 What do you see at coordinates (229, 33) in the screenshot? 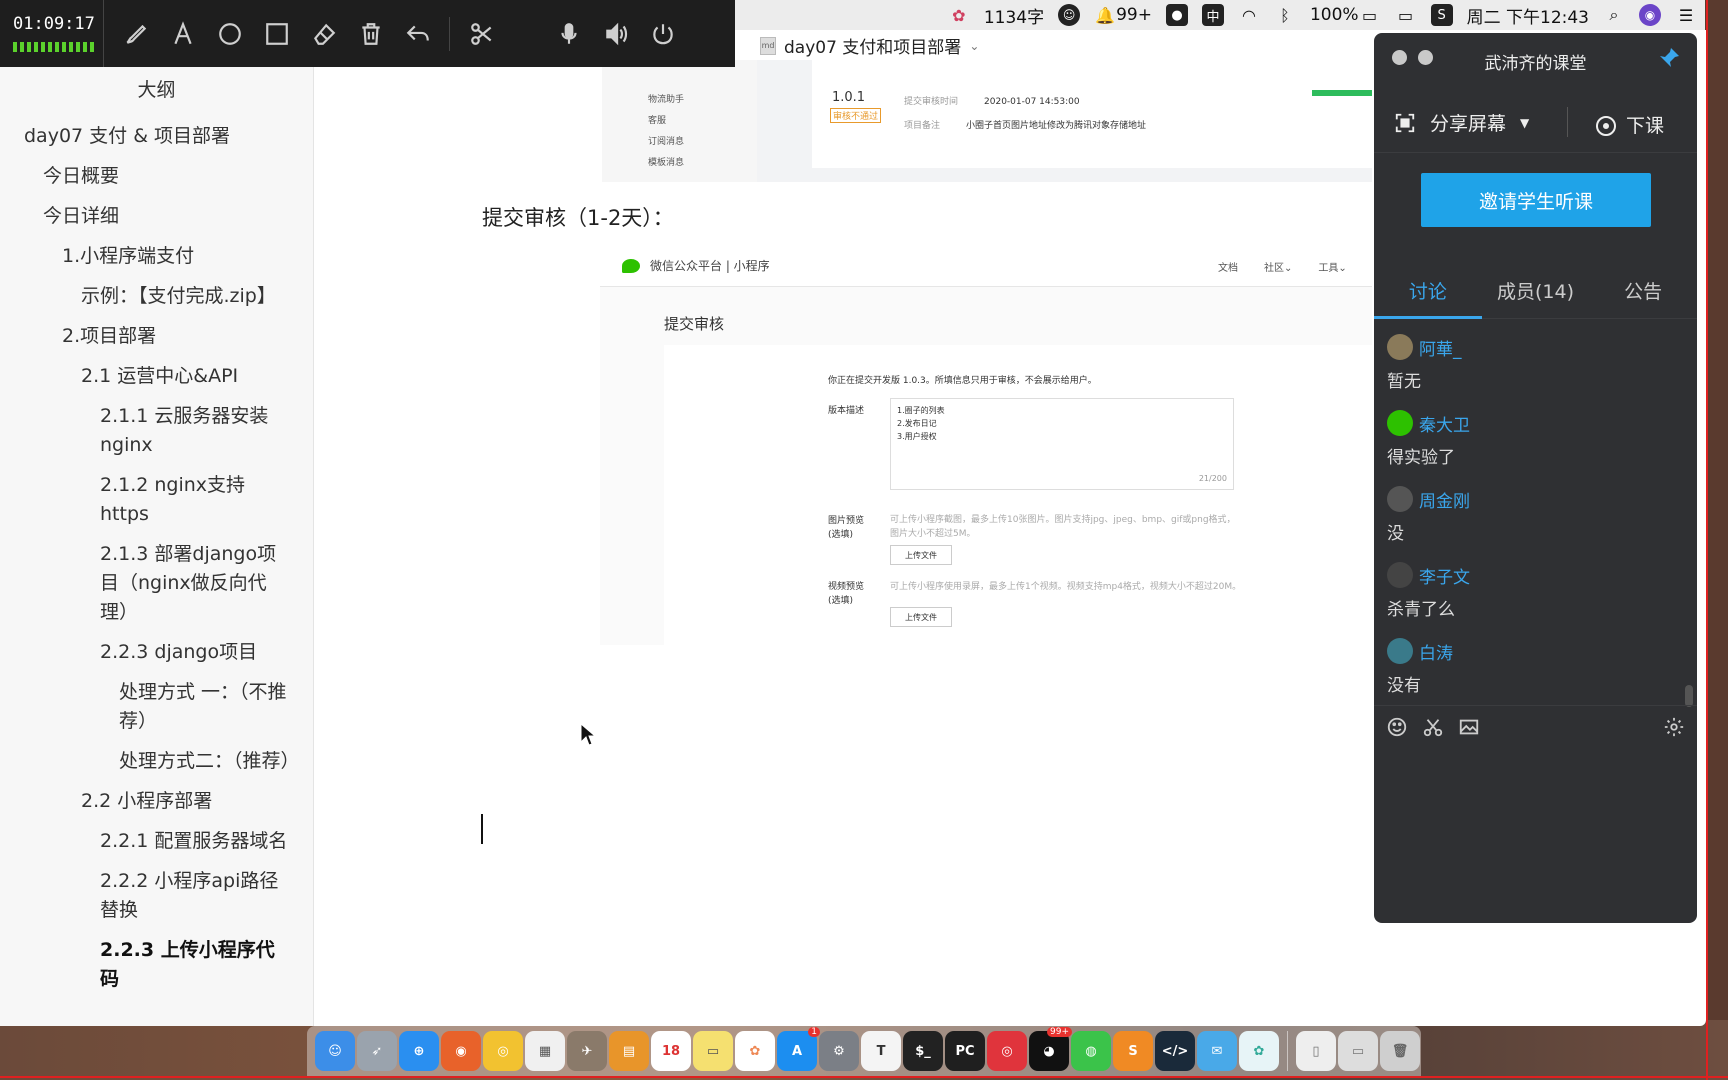
I see `circle-tool-icon` at bounding box center [229, 33].